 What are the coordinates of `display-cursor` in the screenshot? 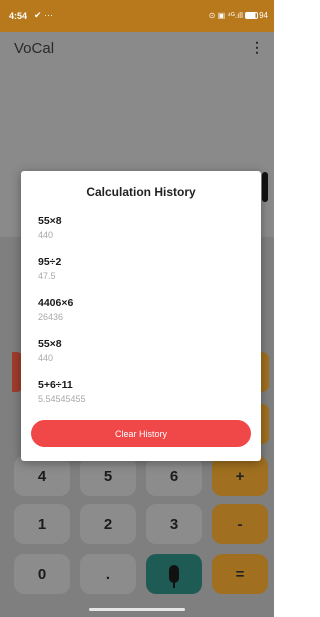 It's located at (265, 187).